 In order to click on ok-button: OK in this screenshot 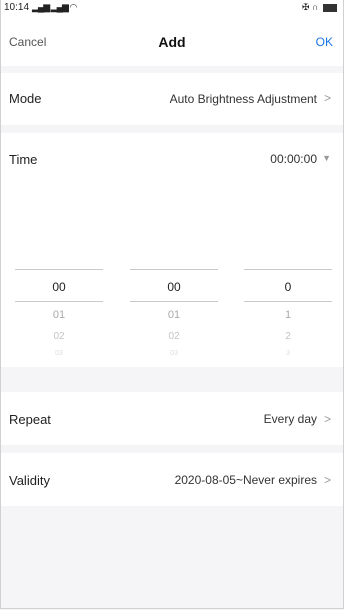, I will do `click(324, 42)`.